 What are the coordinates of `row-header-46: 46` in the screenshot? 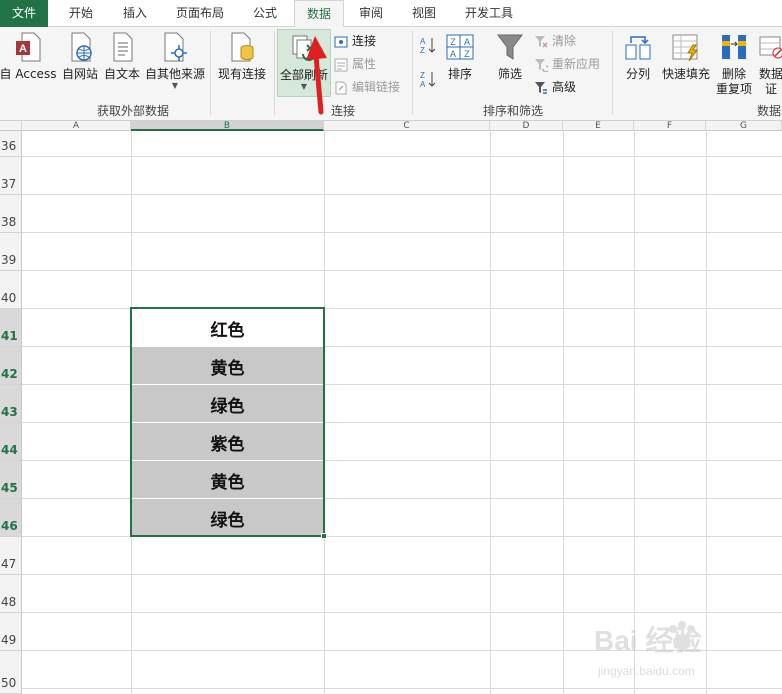 It's located at (11, 518).